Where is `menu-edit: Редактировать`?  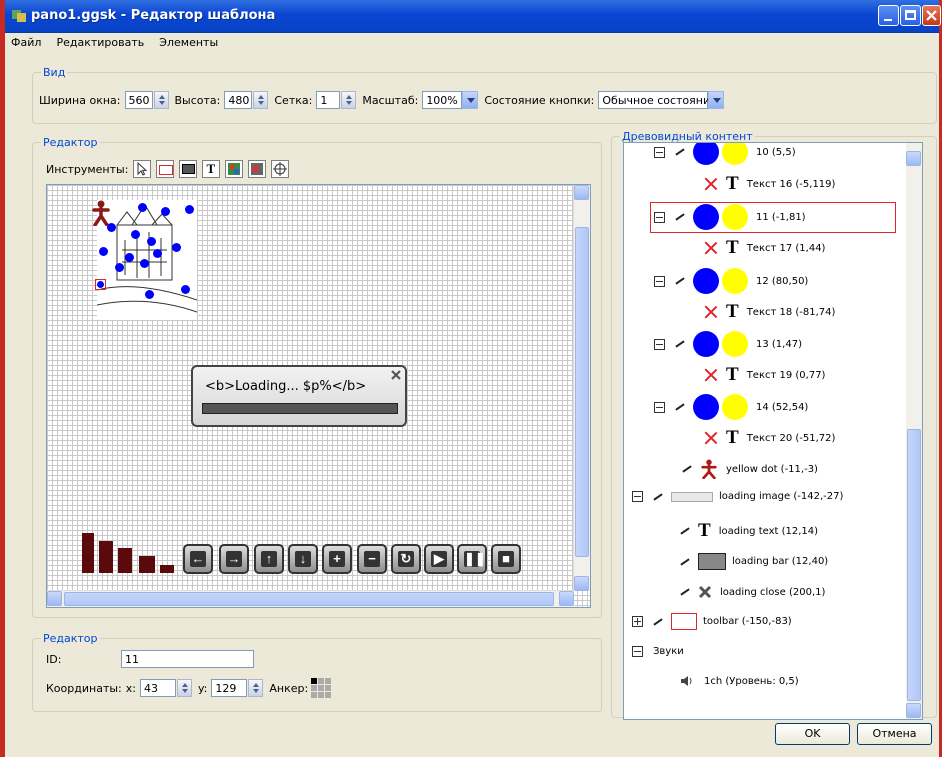
menu-edit: Редактировать is located at coordinates (100, 41).